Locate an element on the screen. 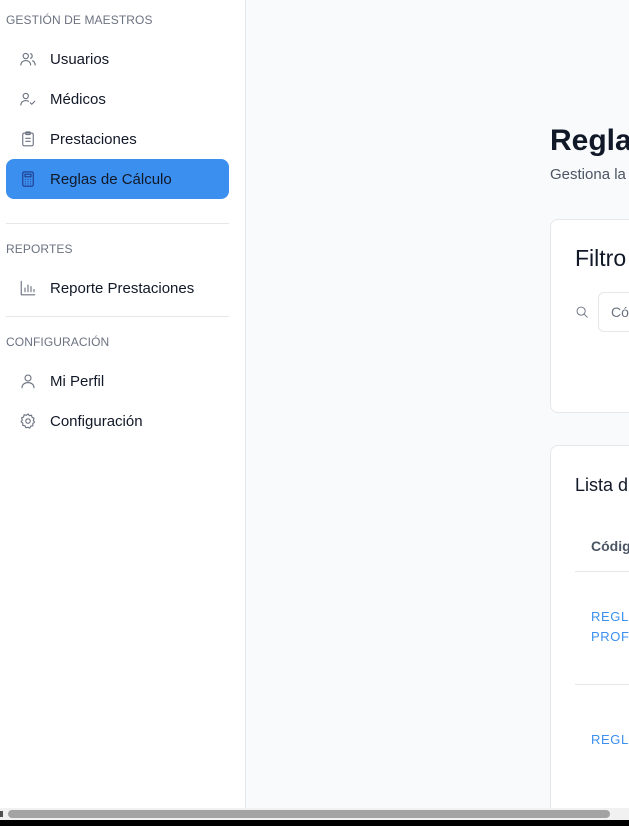 The image size is (629, 826). sidebar-item-mi-perfil: Mi Perfil is located at coordinates (117, 381).